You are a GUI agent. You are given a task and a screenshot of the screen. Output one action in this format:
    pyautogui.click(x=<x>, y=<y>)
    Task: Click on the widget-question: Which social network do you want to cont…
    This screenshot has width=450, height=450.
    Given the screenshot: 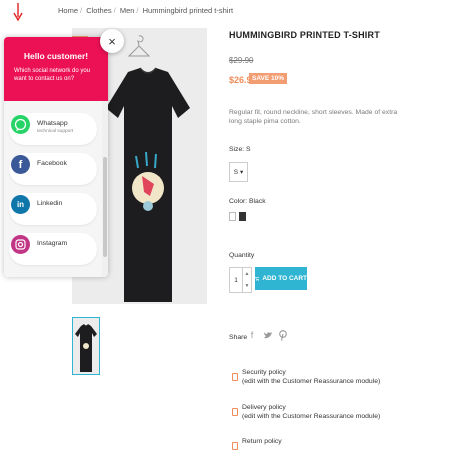 What is the action you would take?
    pyautogui.click(x=52, y=75)
    